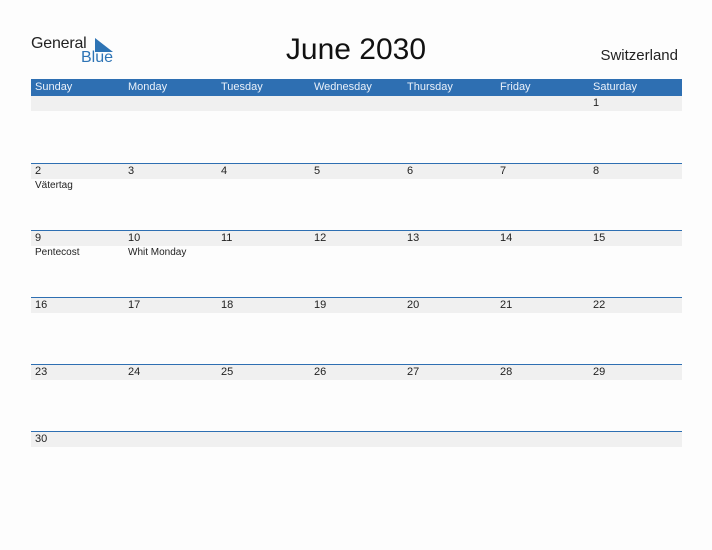 The width and height of the screenshot is (712, 550). I want to click on week-row: 9 10 11 12 13 14 15 Pentecost Whit Monday, so click(356, 245).